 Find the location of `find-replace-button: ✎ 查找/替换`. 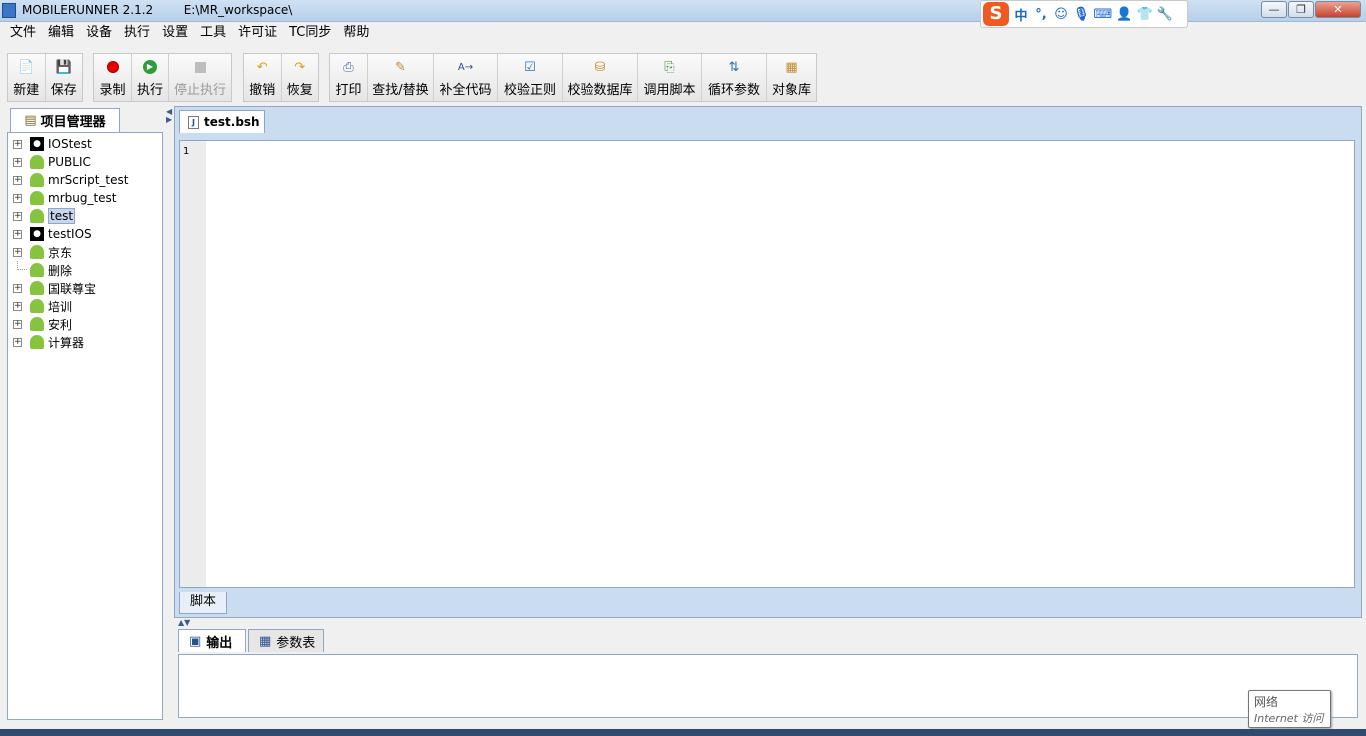

find-replace-button: ✎ 查找/替换 is located at coordinates (401, 77).